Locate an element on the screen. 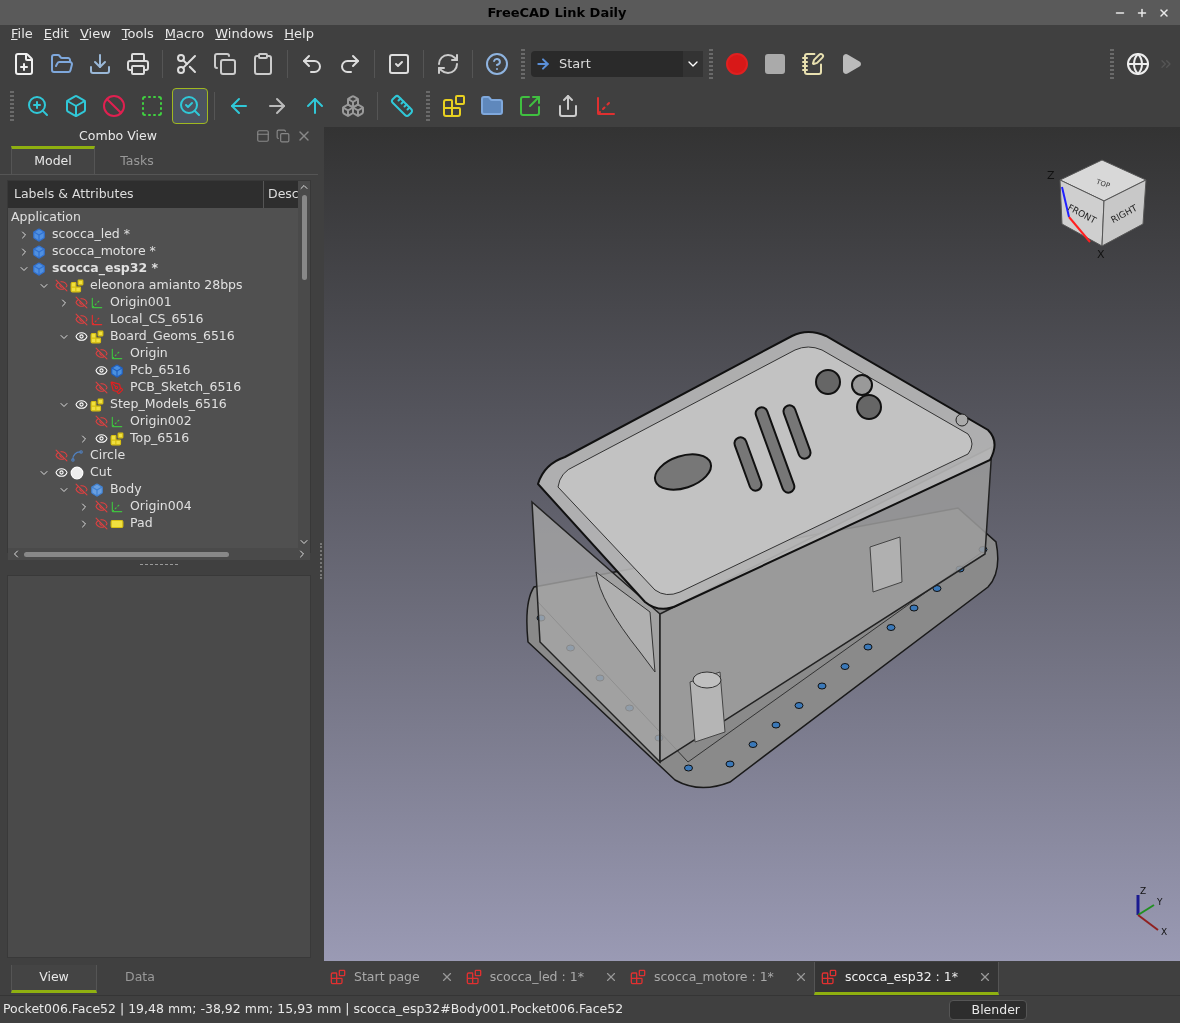 The width and height of the screenshot is (1180, 1023). tree-item: Origin002 is located at coordinates (153, 421).